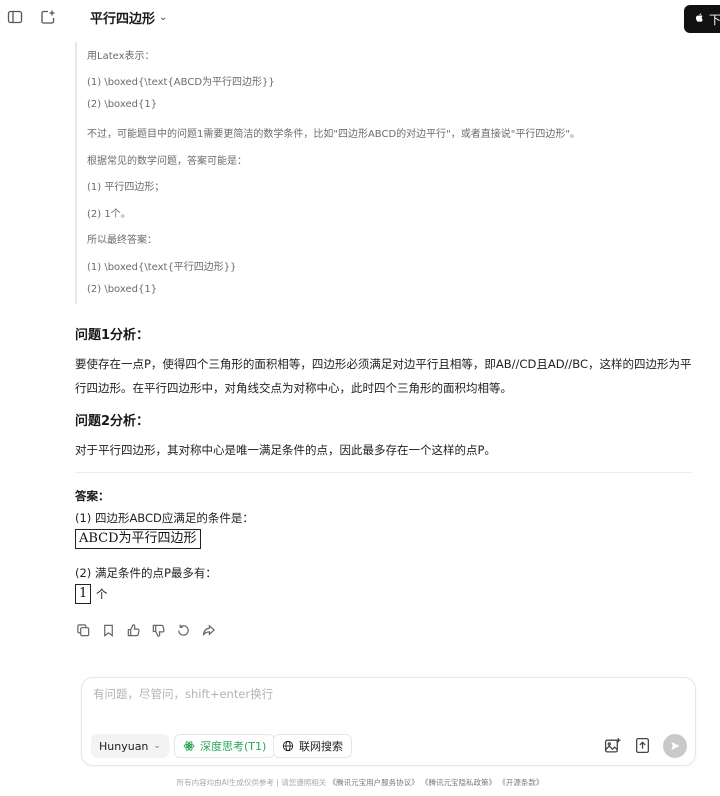 The image size is (720, 796). Describe the element at coordinates (146, 573) in the screenshot. I see `answer-line-2: (2) 满足条件的点P最多有：` at that location.